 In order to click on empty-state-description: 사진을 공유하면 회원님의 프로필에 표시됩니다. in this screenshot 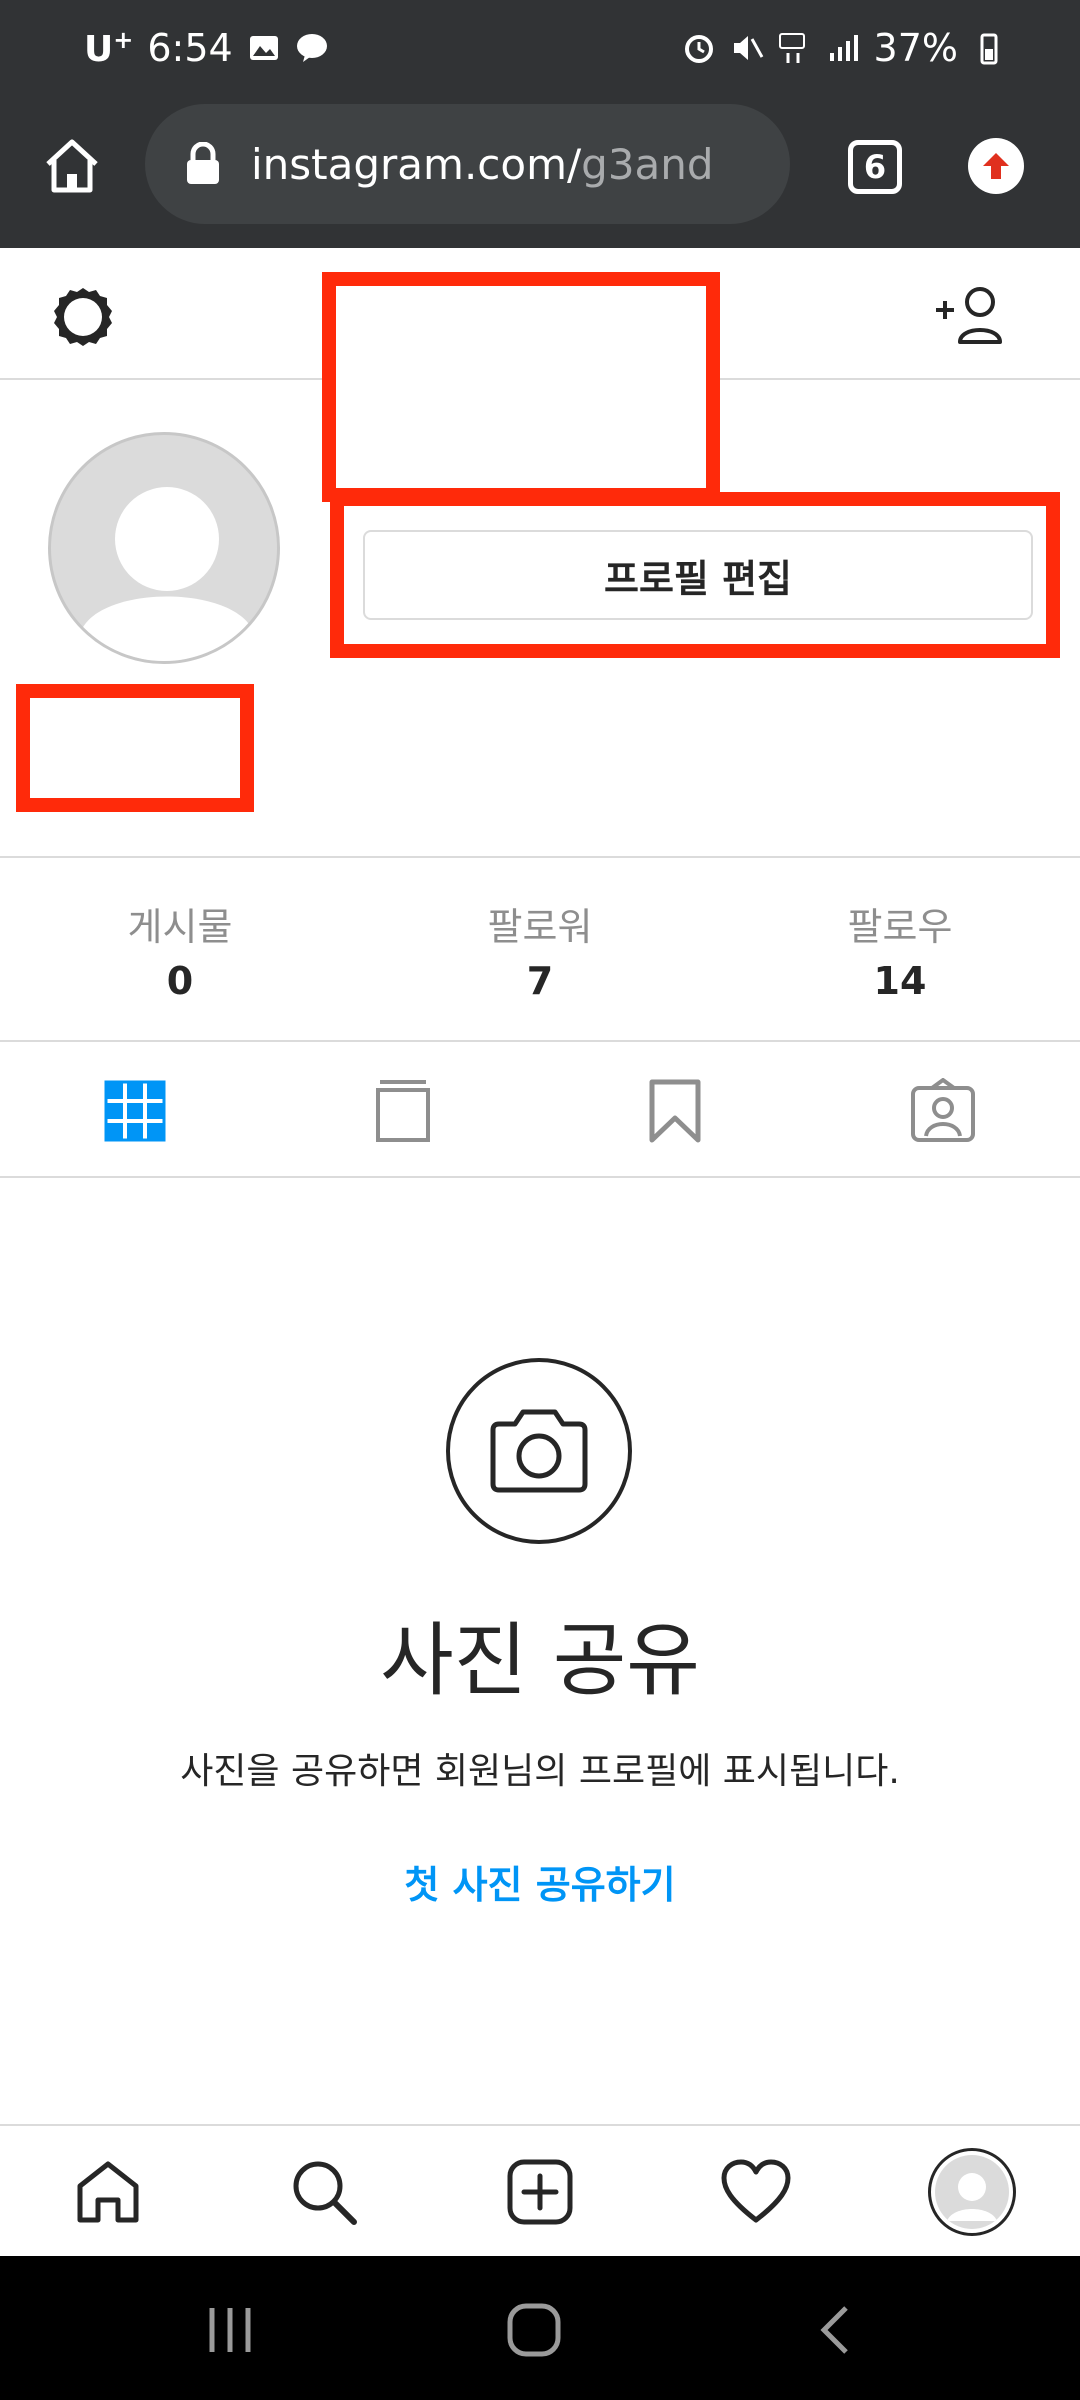, I will do `click(540, 1771)`.